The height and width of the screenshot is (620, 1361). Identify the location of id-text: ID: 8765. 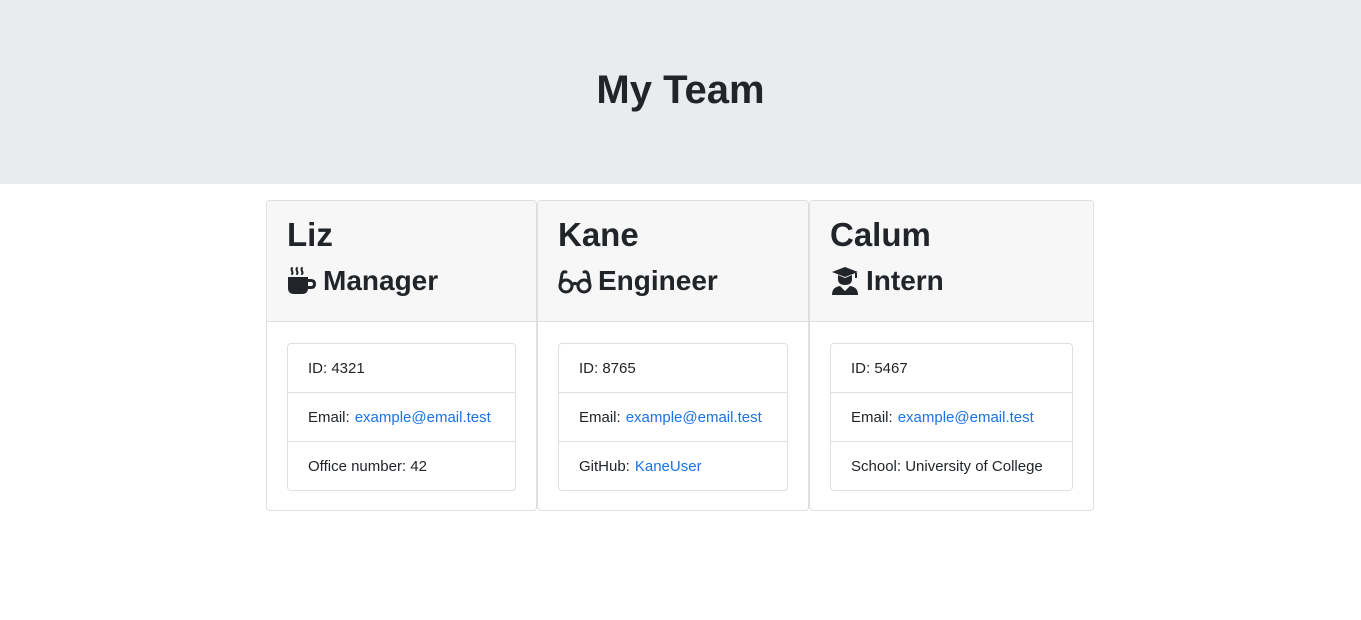
(607, 368).